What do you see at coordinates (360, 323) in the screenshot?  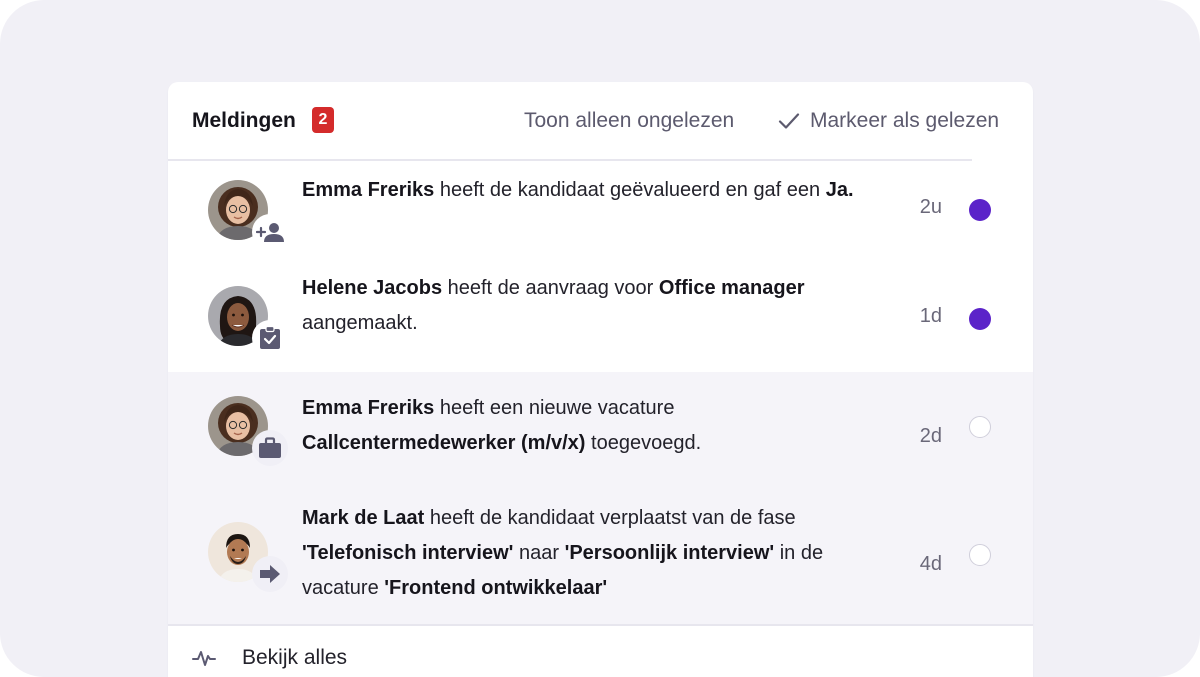 I see `notification-segment: aangemaakt.` at bounding box center [360, 323].